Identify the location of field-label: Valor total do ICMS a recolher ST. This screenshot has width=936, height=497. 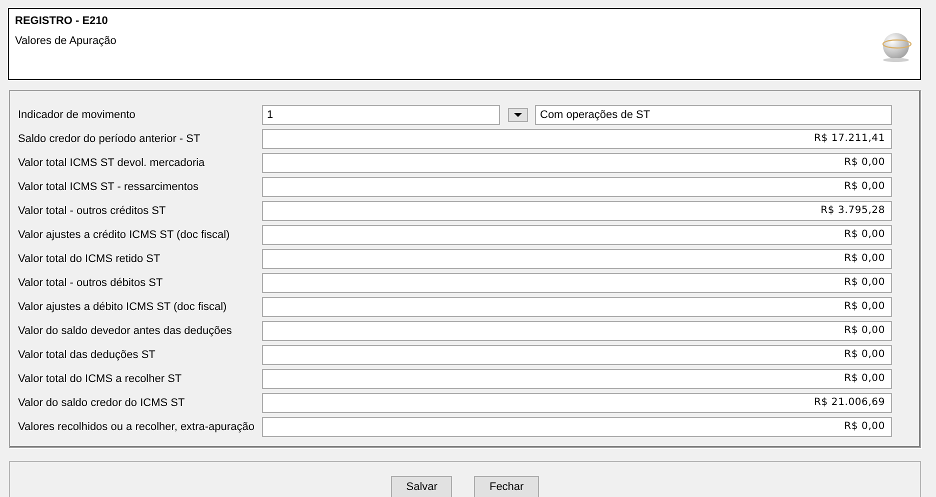
(100, 379).